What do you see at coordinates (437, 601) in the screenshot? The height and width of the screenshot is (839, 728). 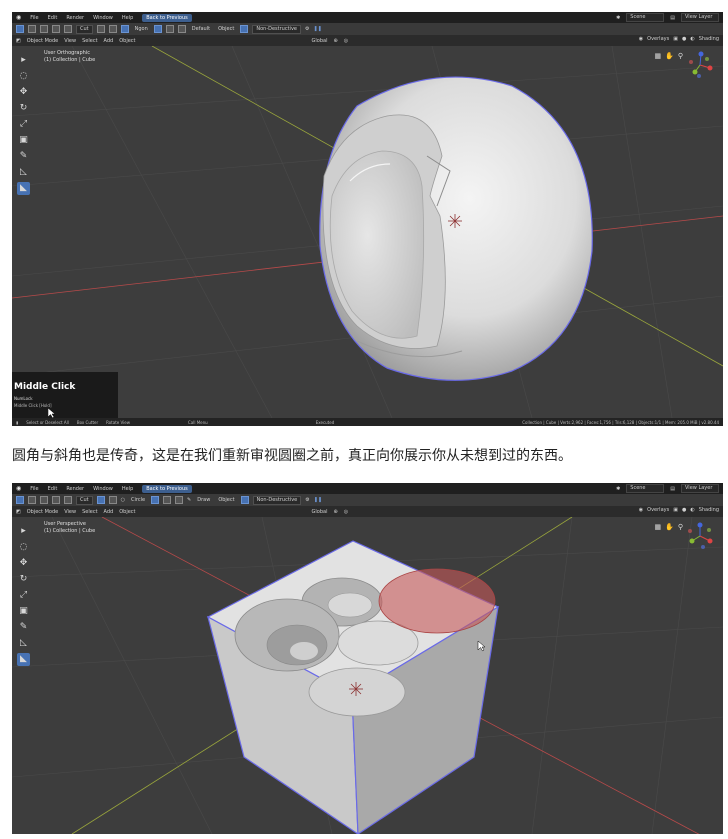 I see `circle-cutter-preview` at bounding box center [437, 601].